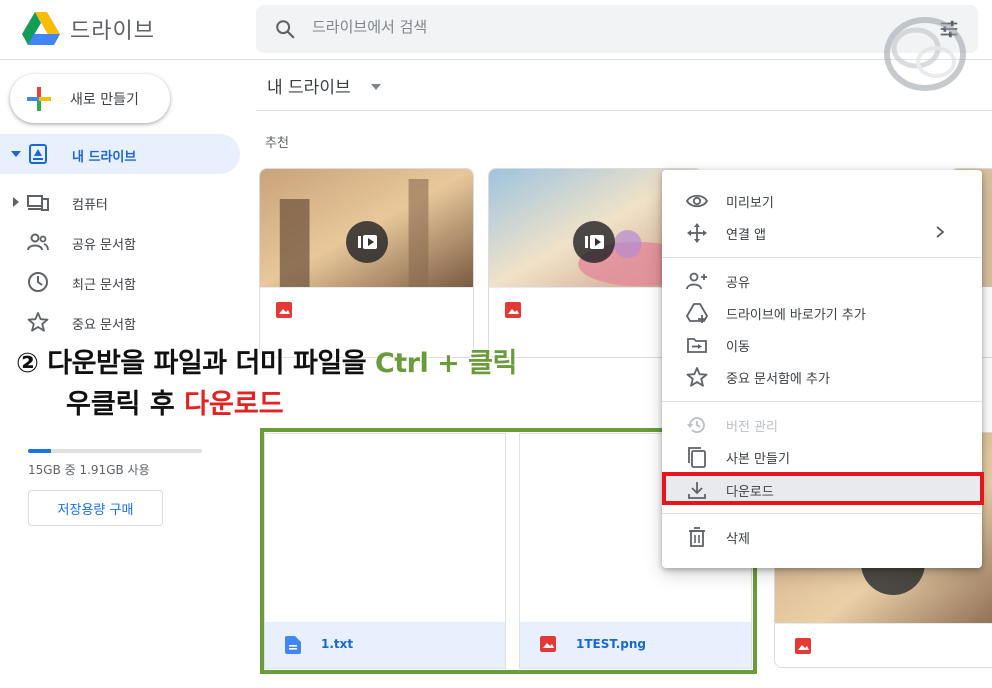 The image size is (992, 688). What do you see at coordinates (120, 202) in the screenshot?
I see `sidebar-item-computers: 컴퓨터` at bounding box center [120, 202].